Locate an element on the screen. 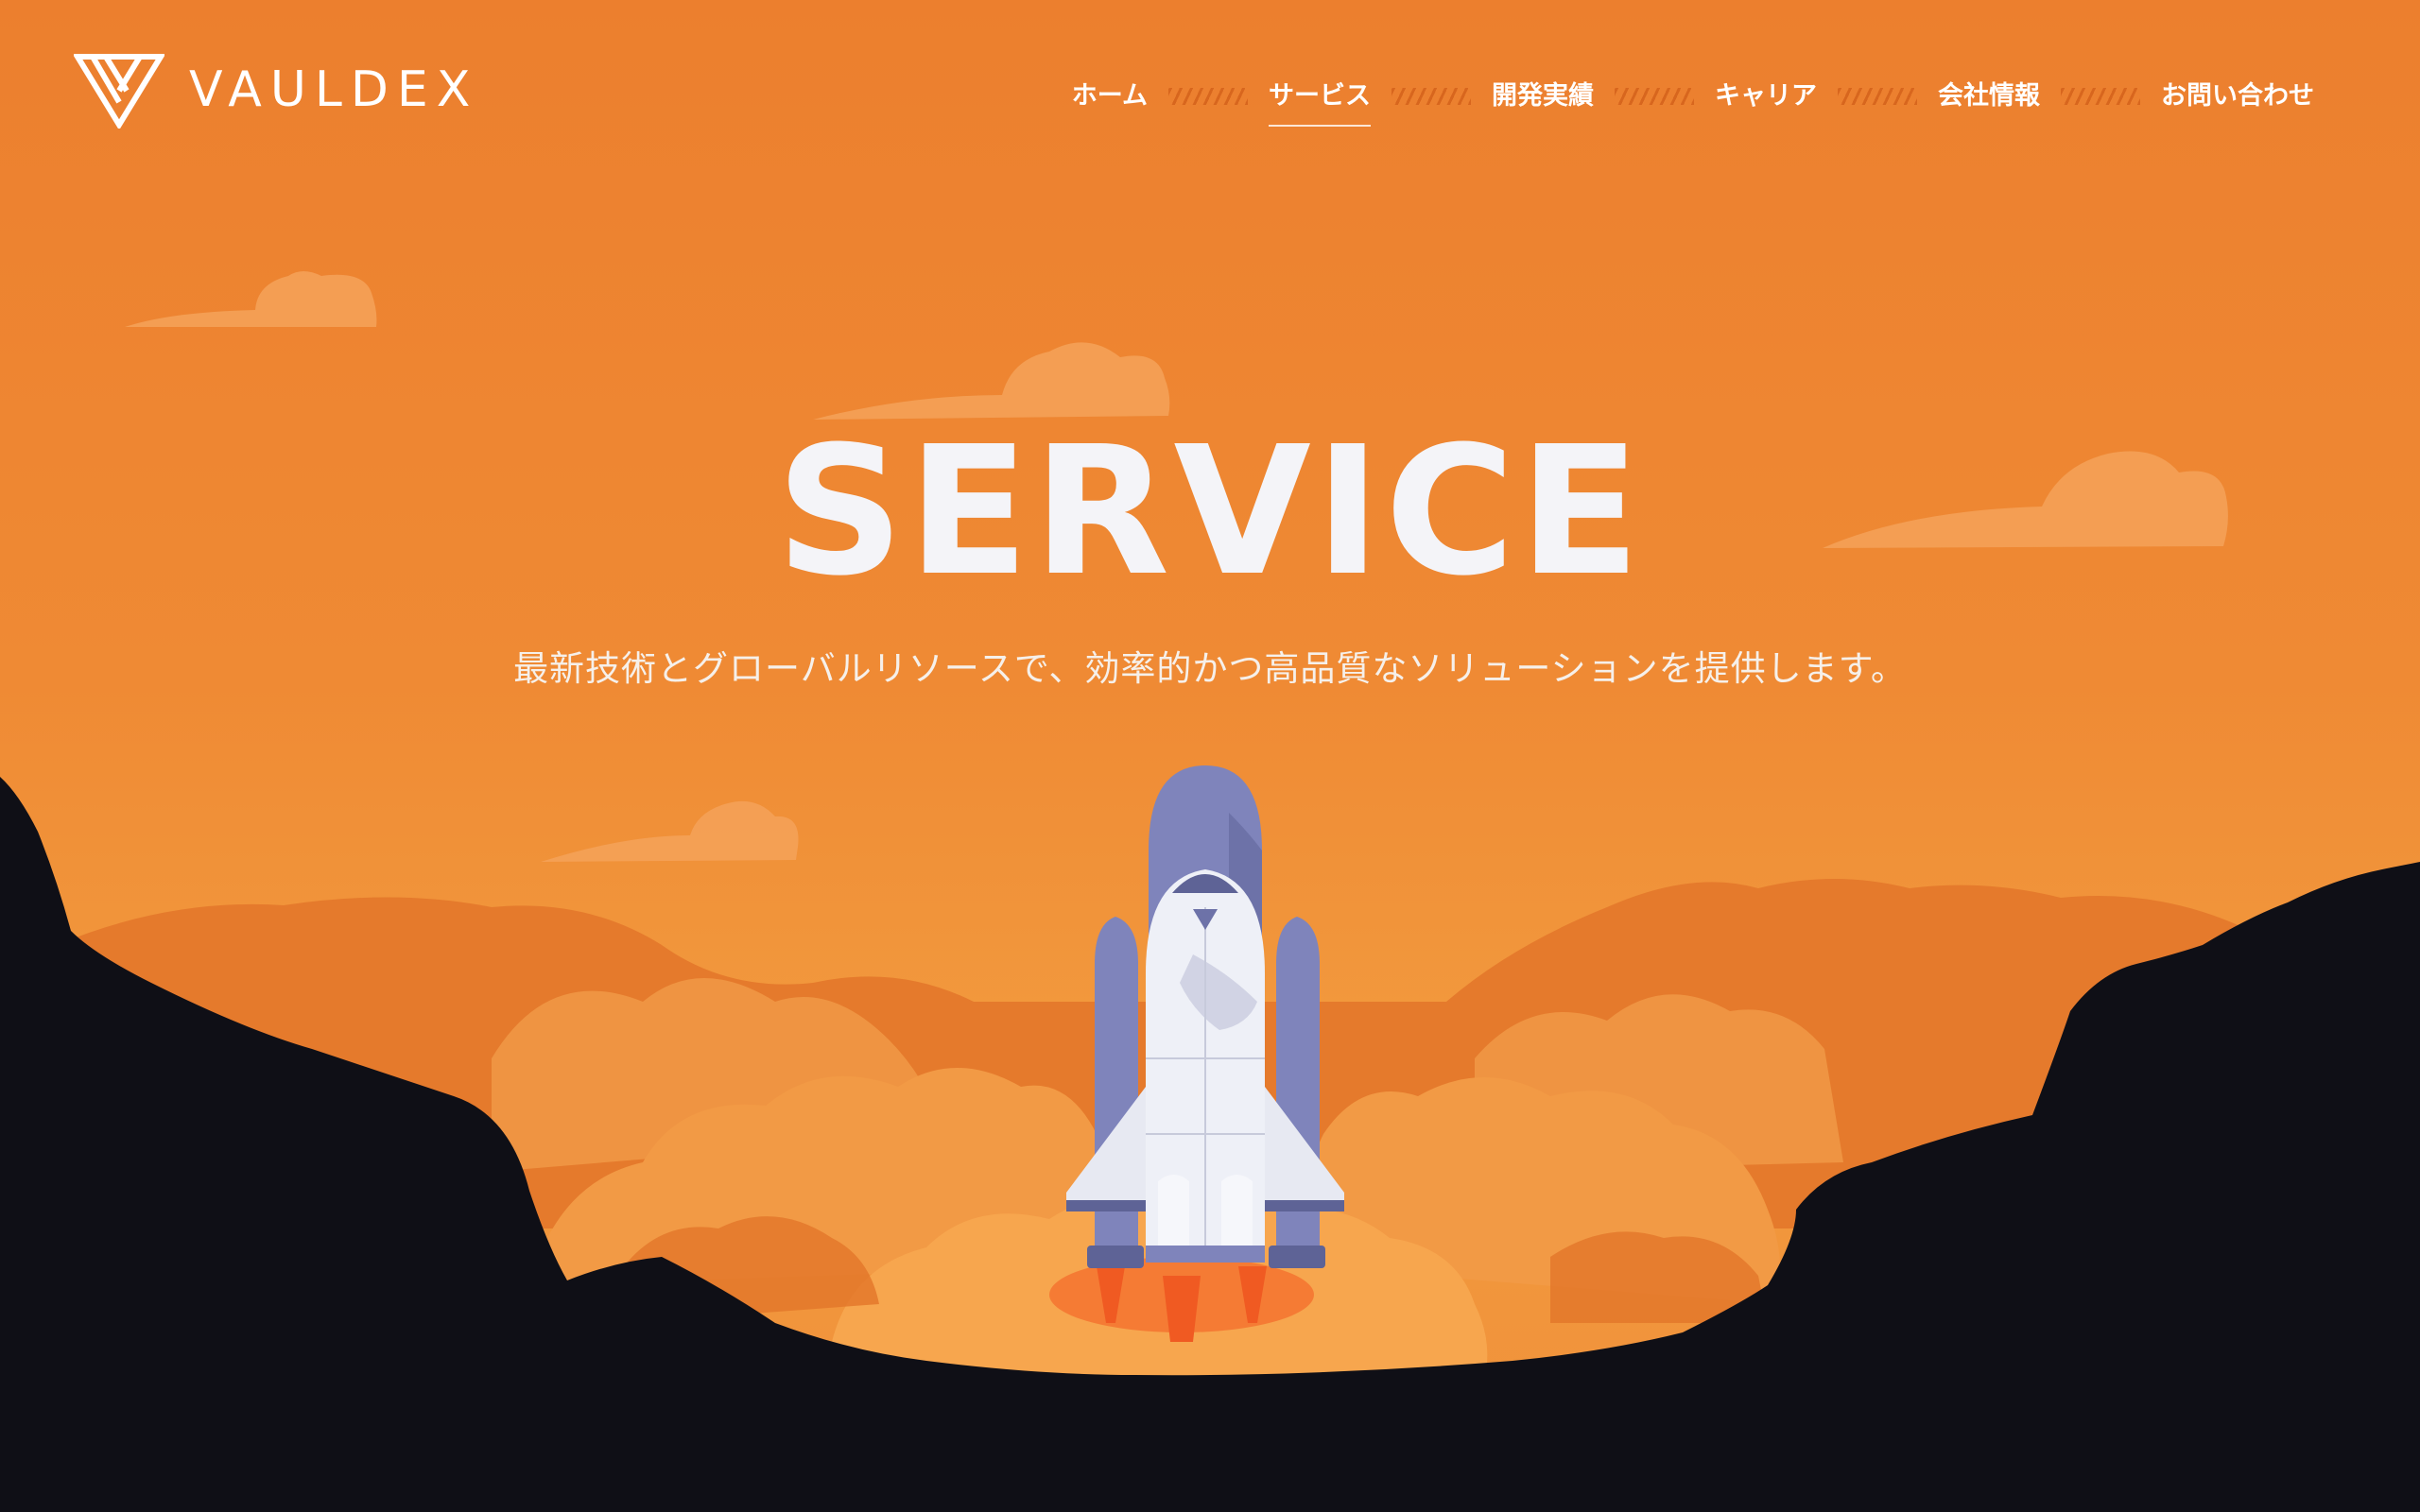 This screenshot has width=2420, height=1512. brand-logo: VAULDEX is located at coordinates (276, 90).